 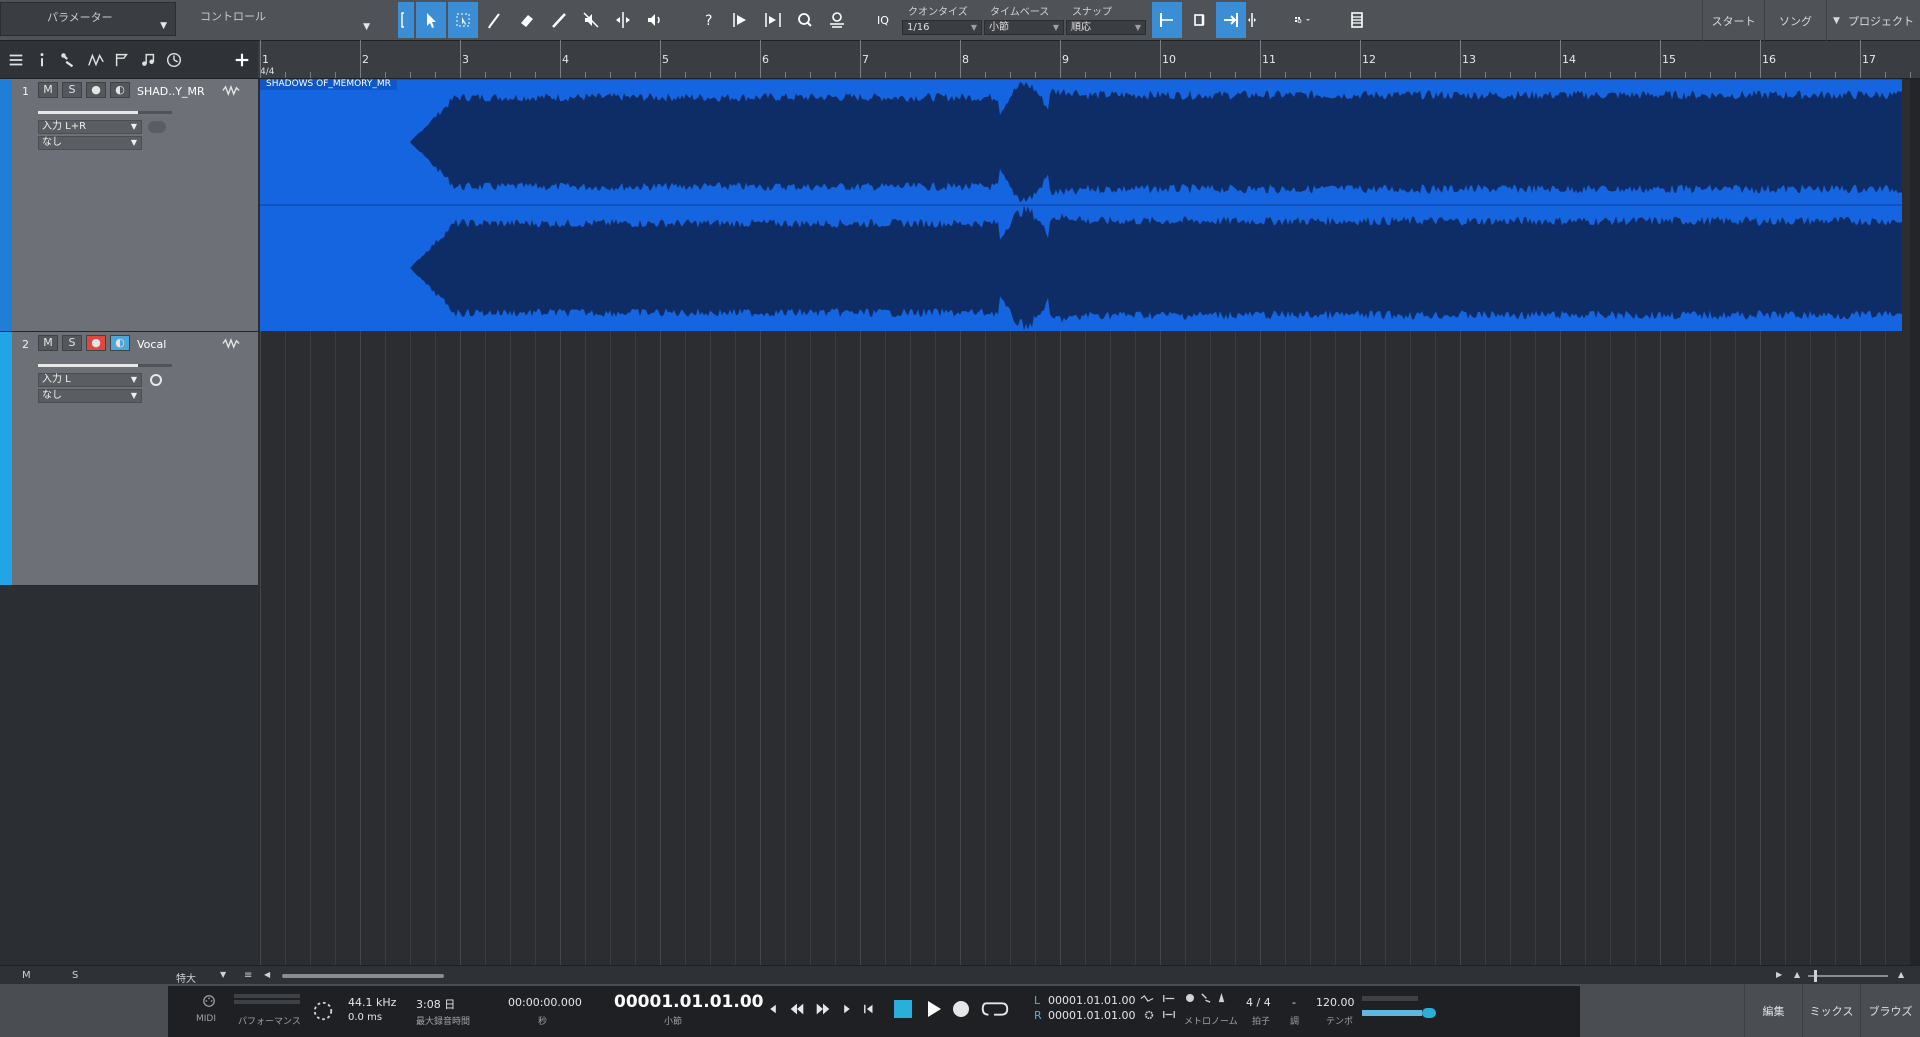 What do you see at coordinates (805, 20) in the screenshot?
I see `zoom-icon` at bounding box center [805, 20].